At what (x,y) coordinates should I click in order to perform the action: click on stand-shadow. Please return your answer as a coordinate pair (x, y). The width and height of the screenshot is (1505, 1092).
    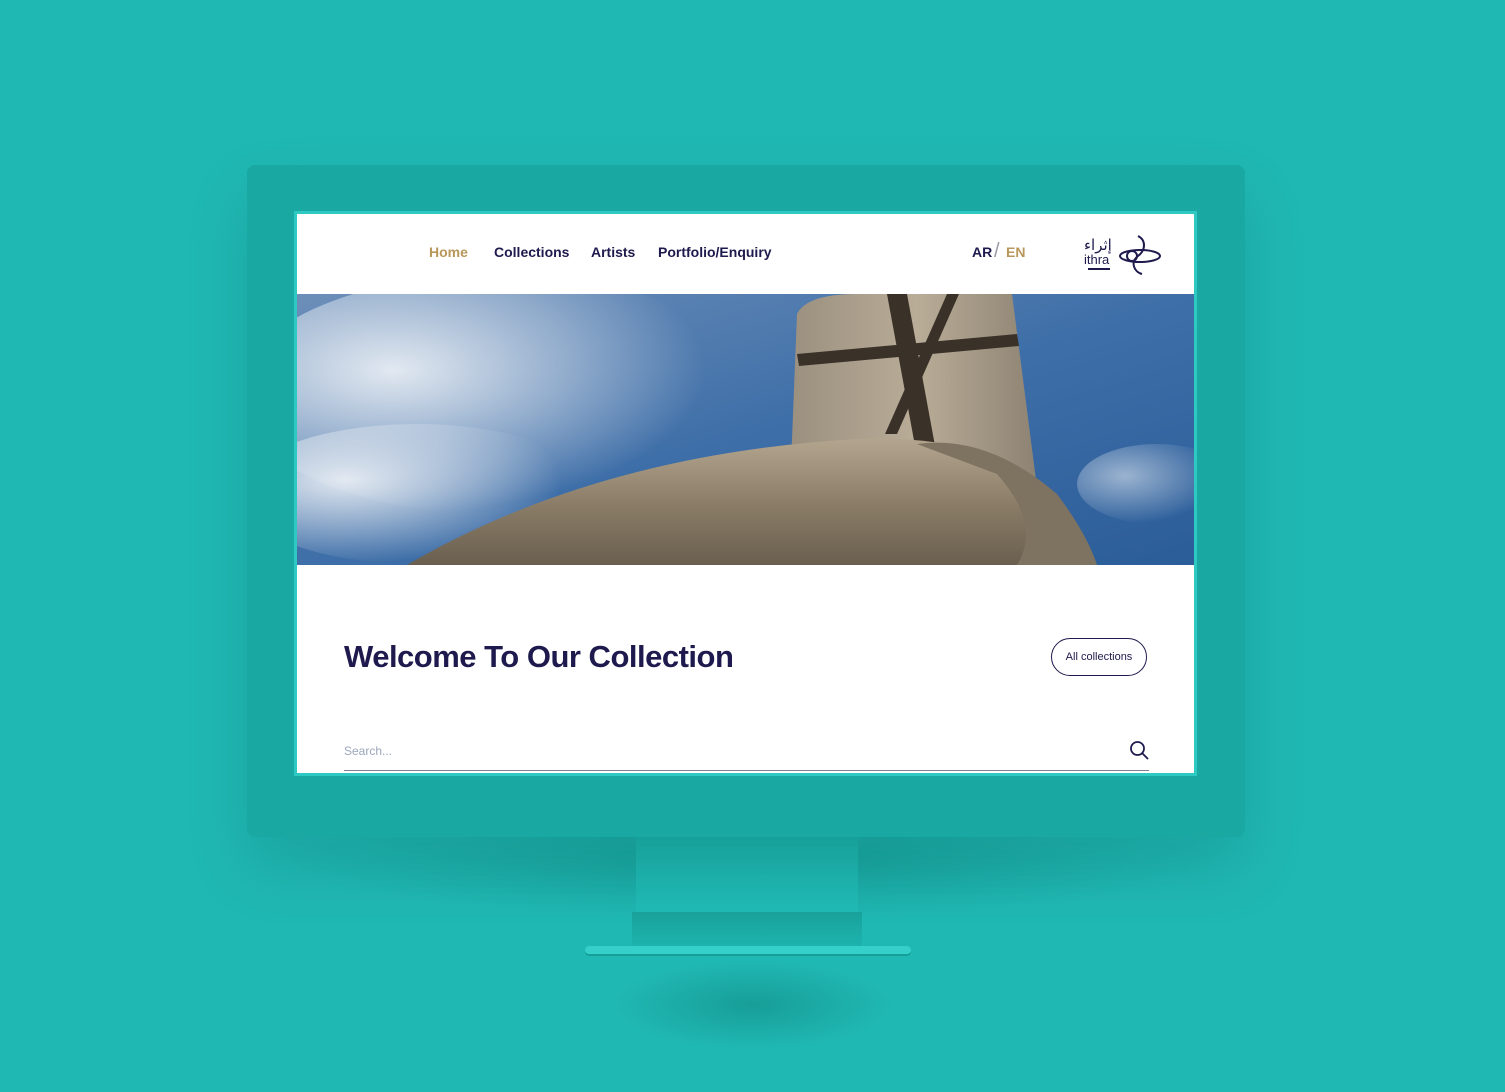
    Looking at the image, I should click on (752, 1005).